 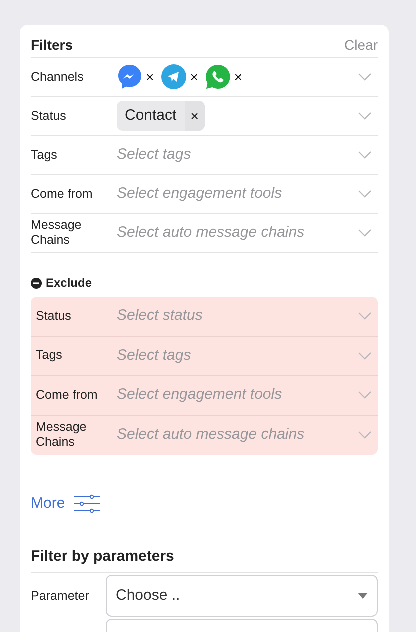 What do you see at coordinates (148, 596) in the screenshot?
I see `select-value: Choose ..` at bounding box center [148, 596].